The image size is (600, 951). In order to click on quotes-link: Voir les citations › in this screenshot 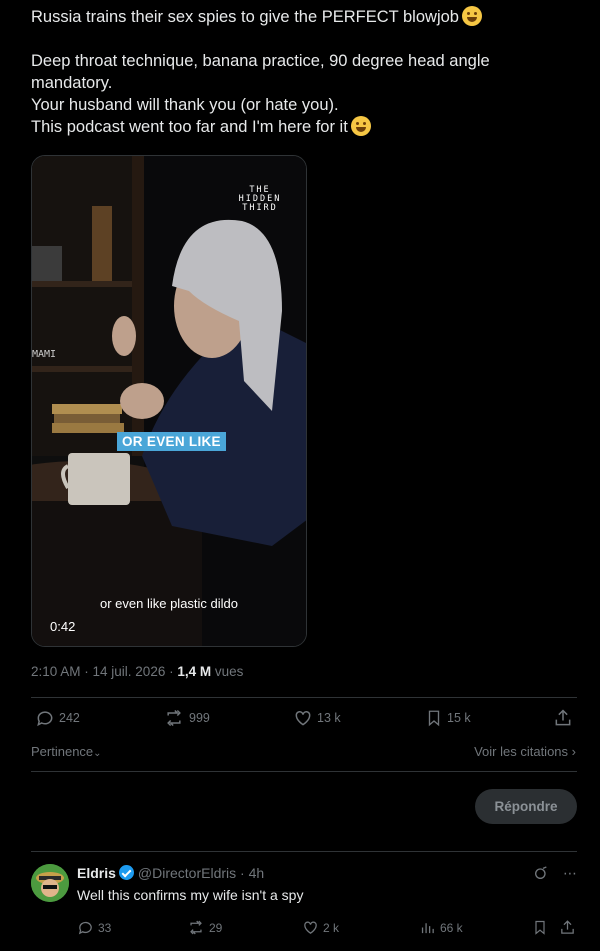, I will do `click(525, 751)`.